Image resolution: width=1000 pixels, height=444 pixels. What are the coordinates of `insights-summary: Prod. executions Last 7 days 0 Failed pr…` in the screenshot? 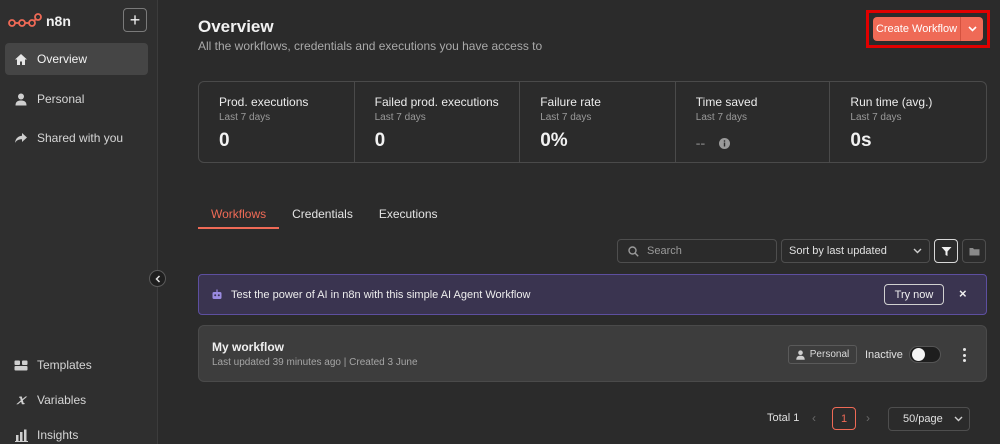 It's located at (592, 122).